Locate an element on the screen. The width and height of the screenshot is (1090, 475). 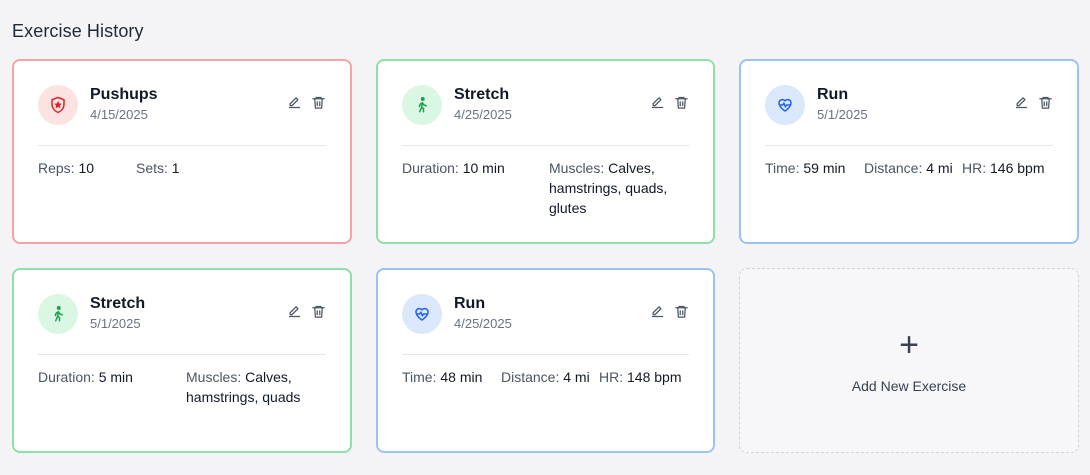
plus-icon: + is located at coordinates (909, 344).